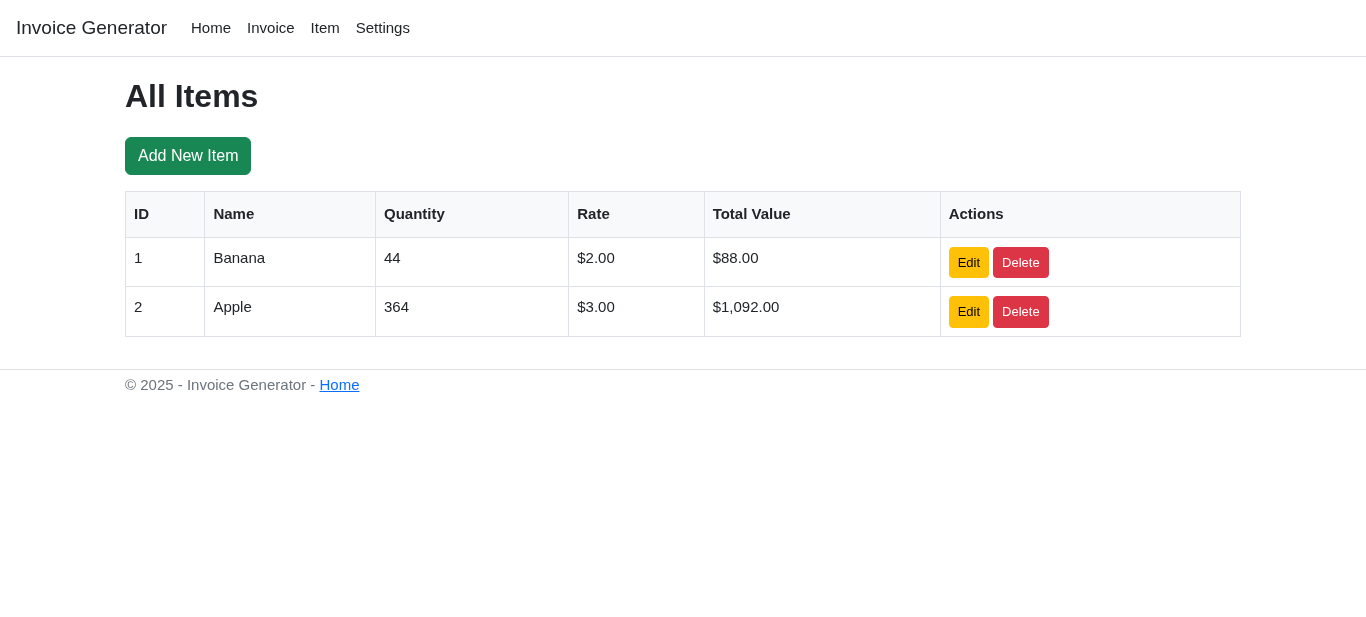 The height and width of the screenshot is (617, 1366). Describe the element at coordinates (290, 262) in the screenshot. I see `table-cell: Banana` at that location.